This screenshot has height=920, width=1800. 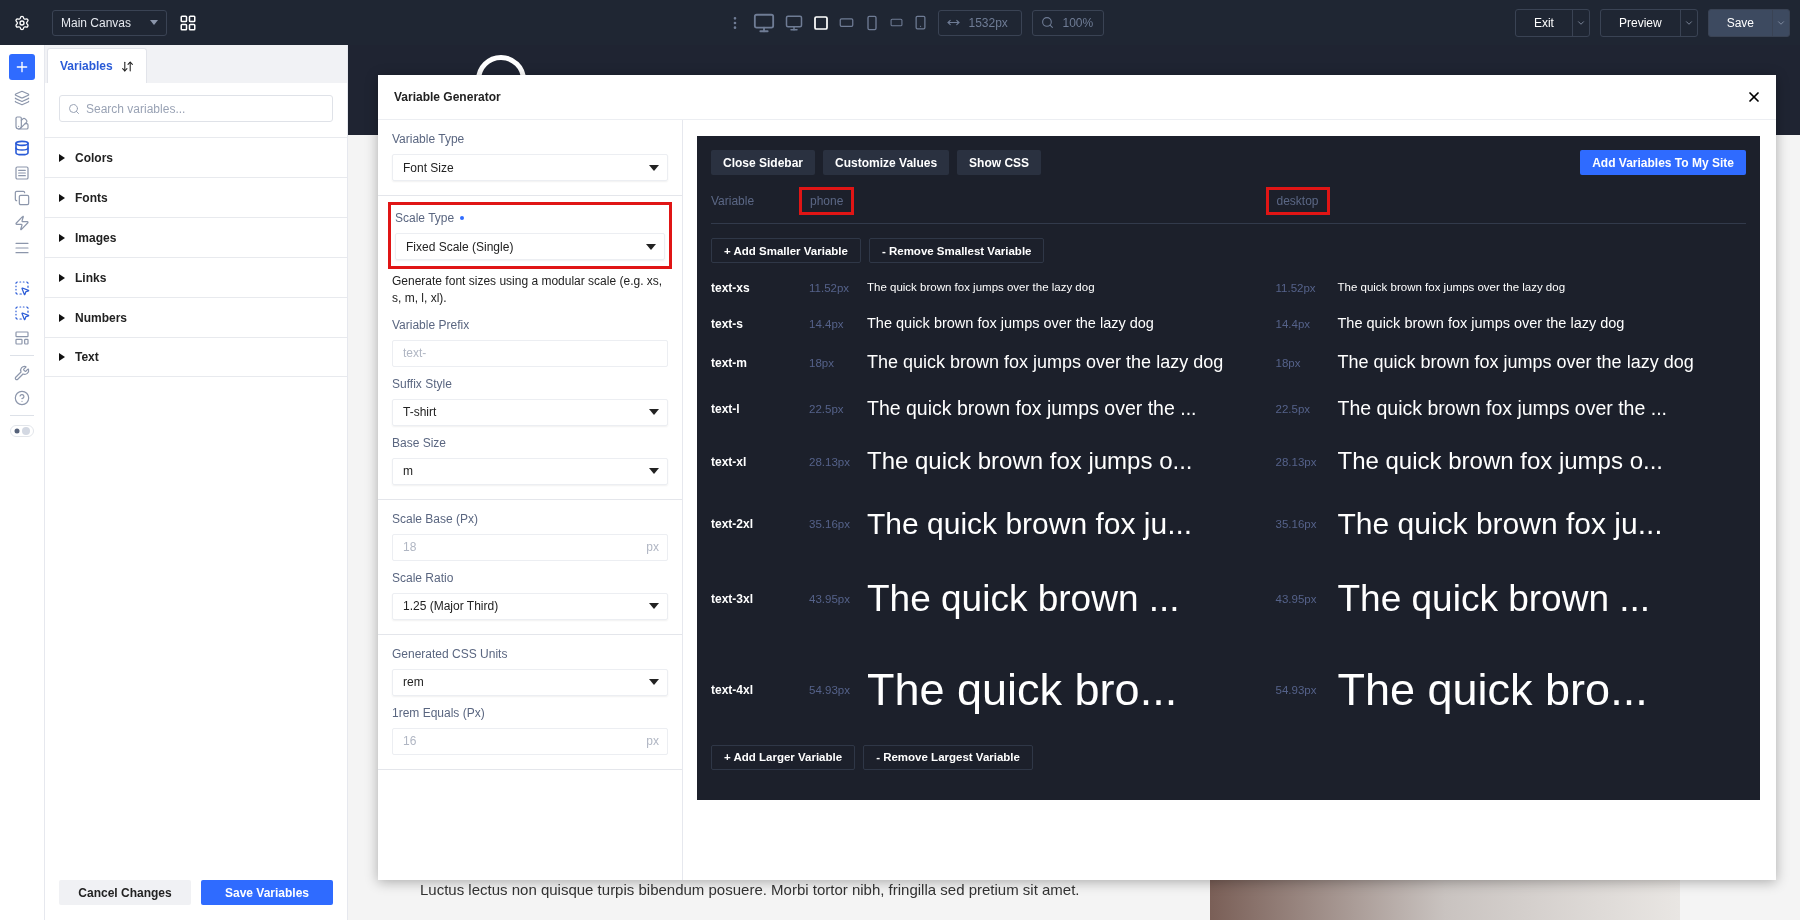 I want to click on toolbar-button: Customize Values, so click(x=886, y=162).